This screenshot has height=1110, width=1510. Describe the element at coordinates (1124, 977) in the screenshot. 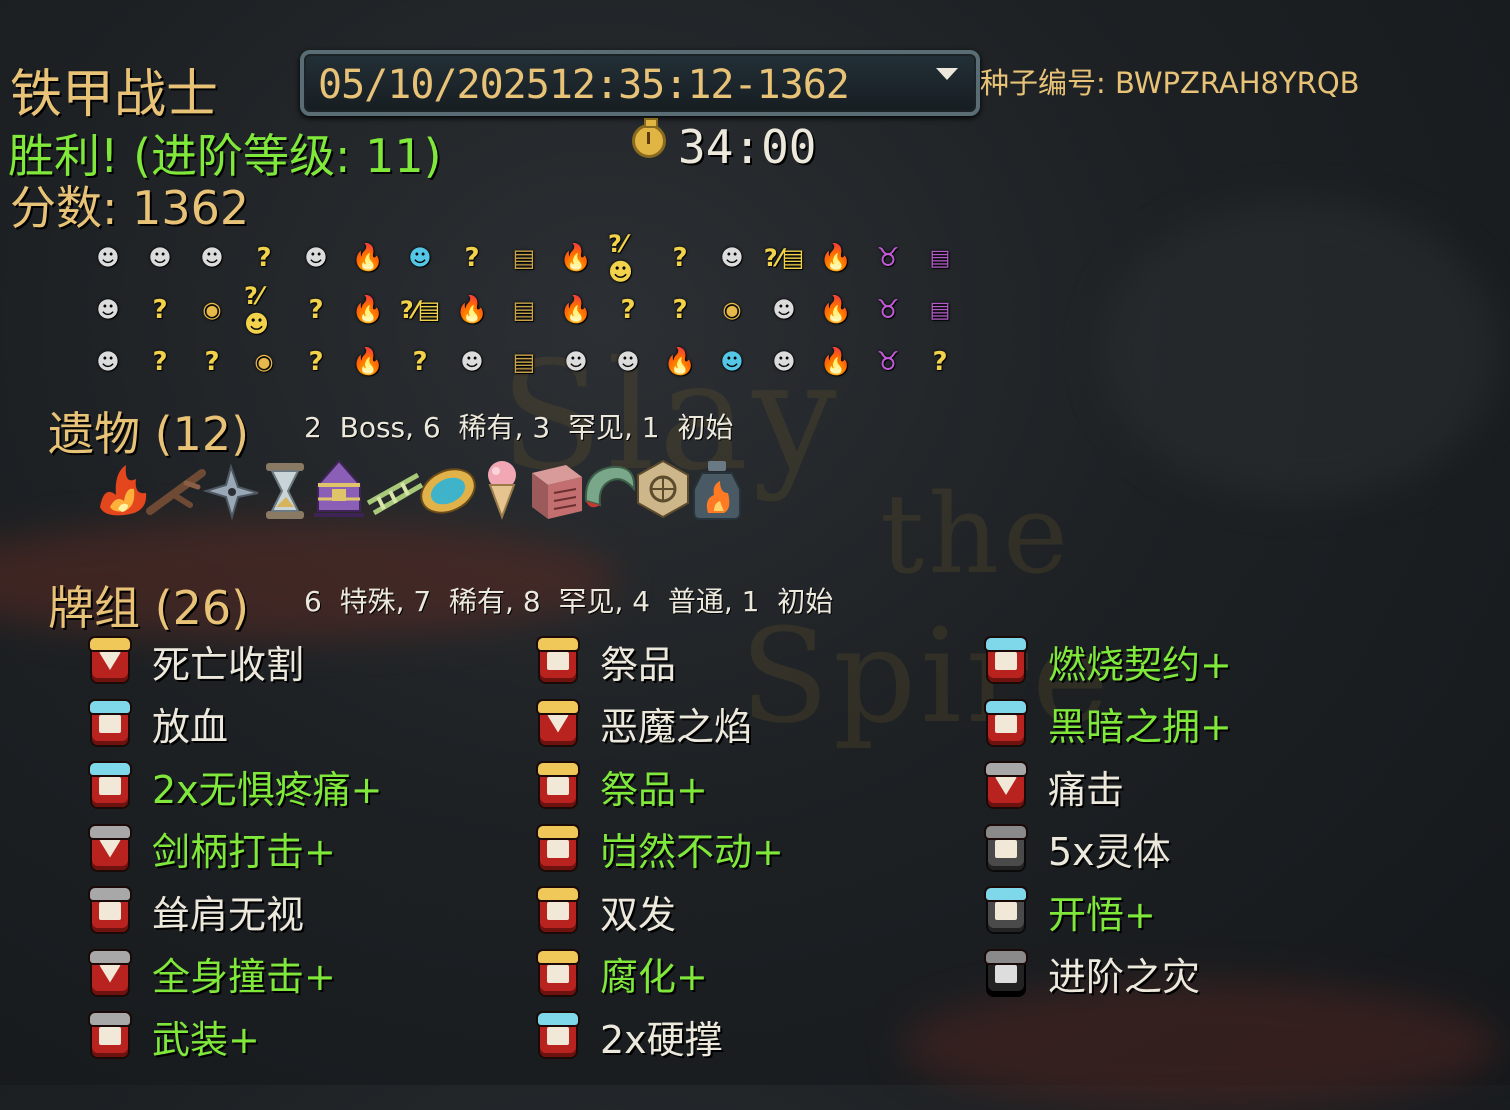

I see `card-name: 进阶之灾` at that location.